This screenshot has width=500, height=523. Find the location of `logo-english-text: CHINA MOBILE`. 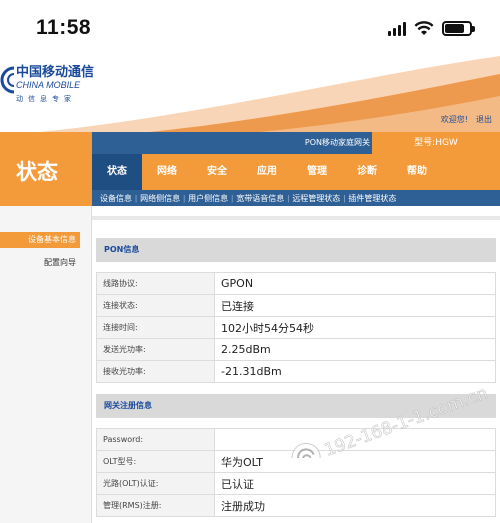

logo-english-text: CHINA MOBILE is located at coordinates (48, 85).